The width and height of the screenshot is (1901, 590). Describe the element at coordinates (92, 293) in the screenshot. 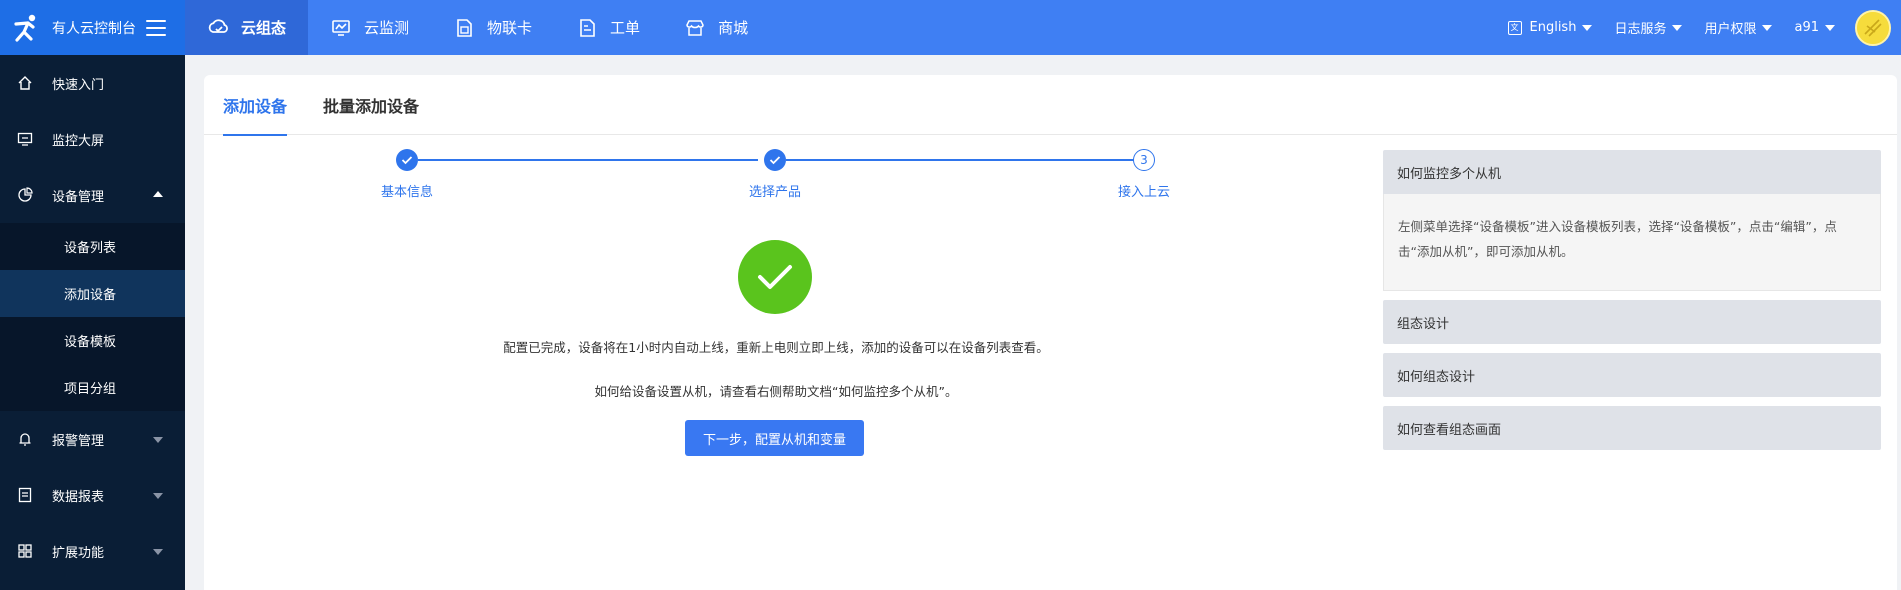

I see `sidebar-sub-add-device: 添加设备` at that location.